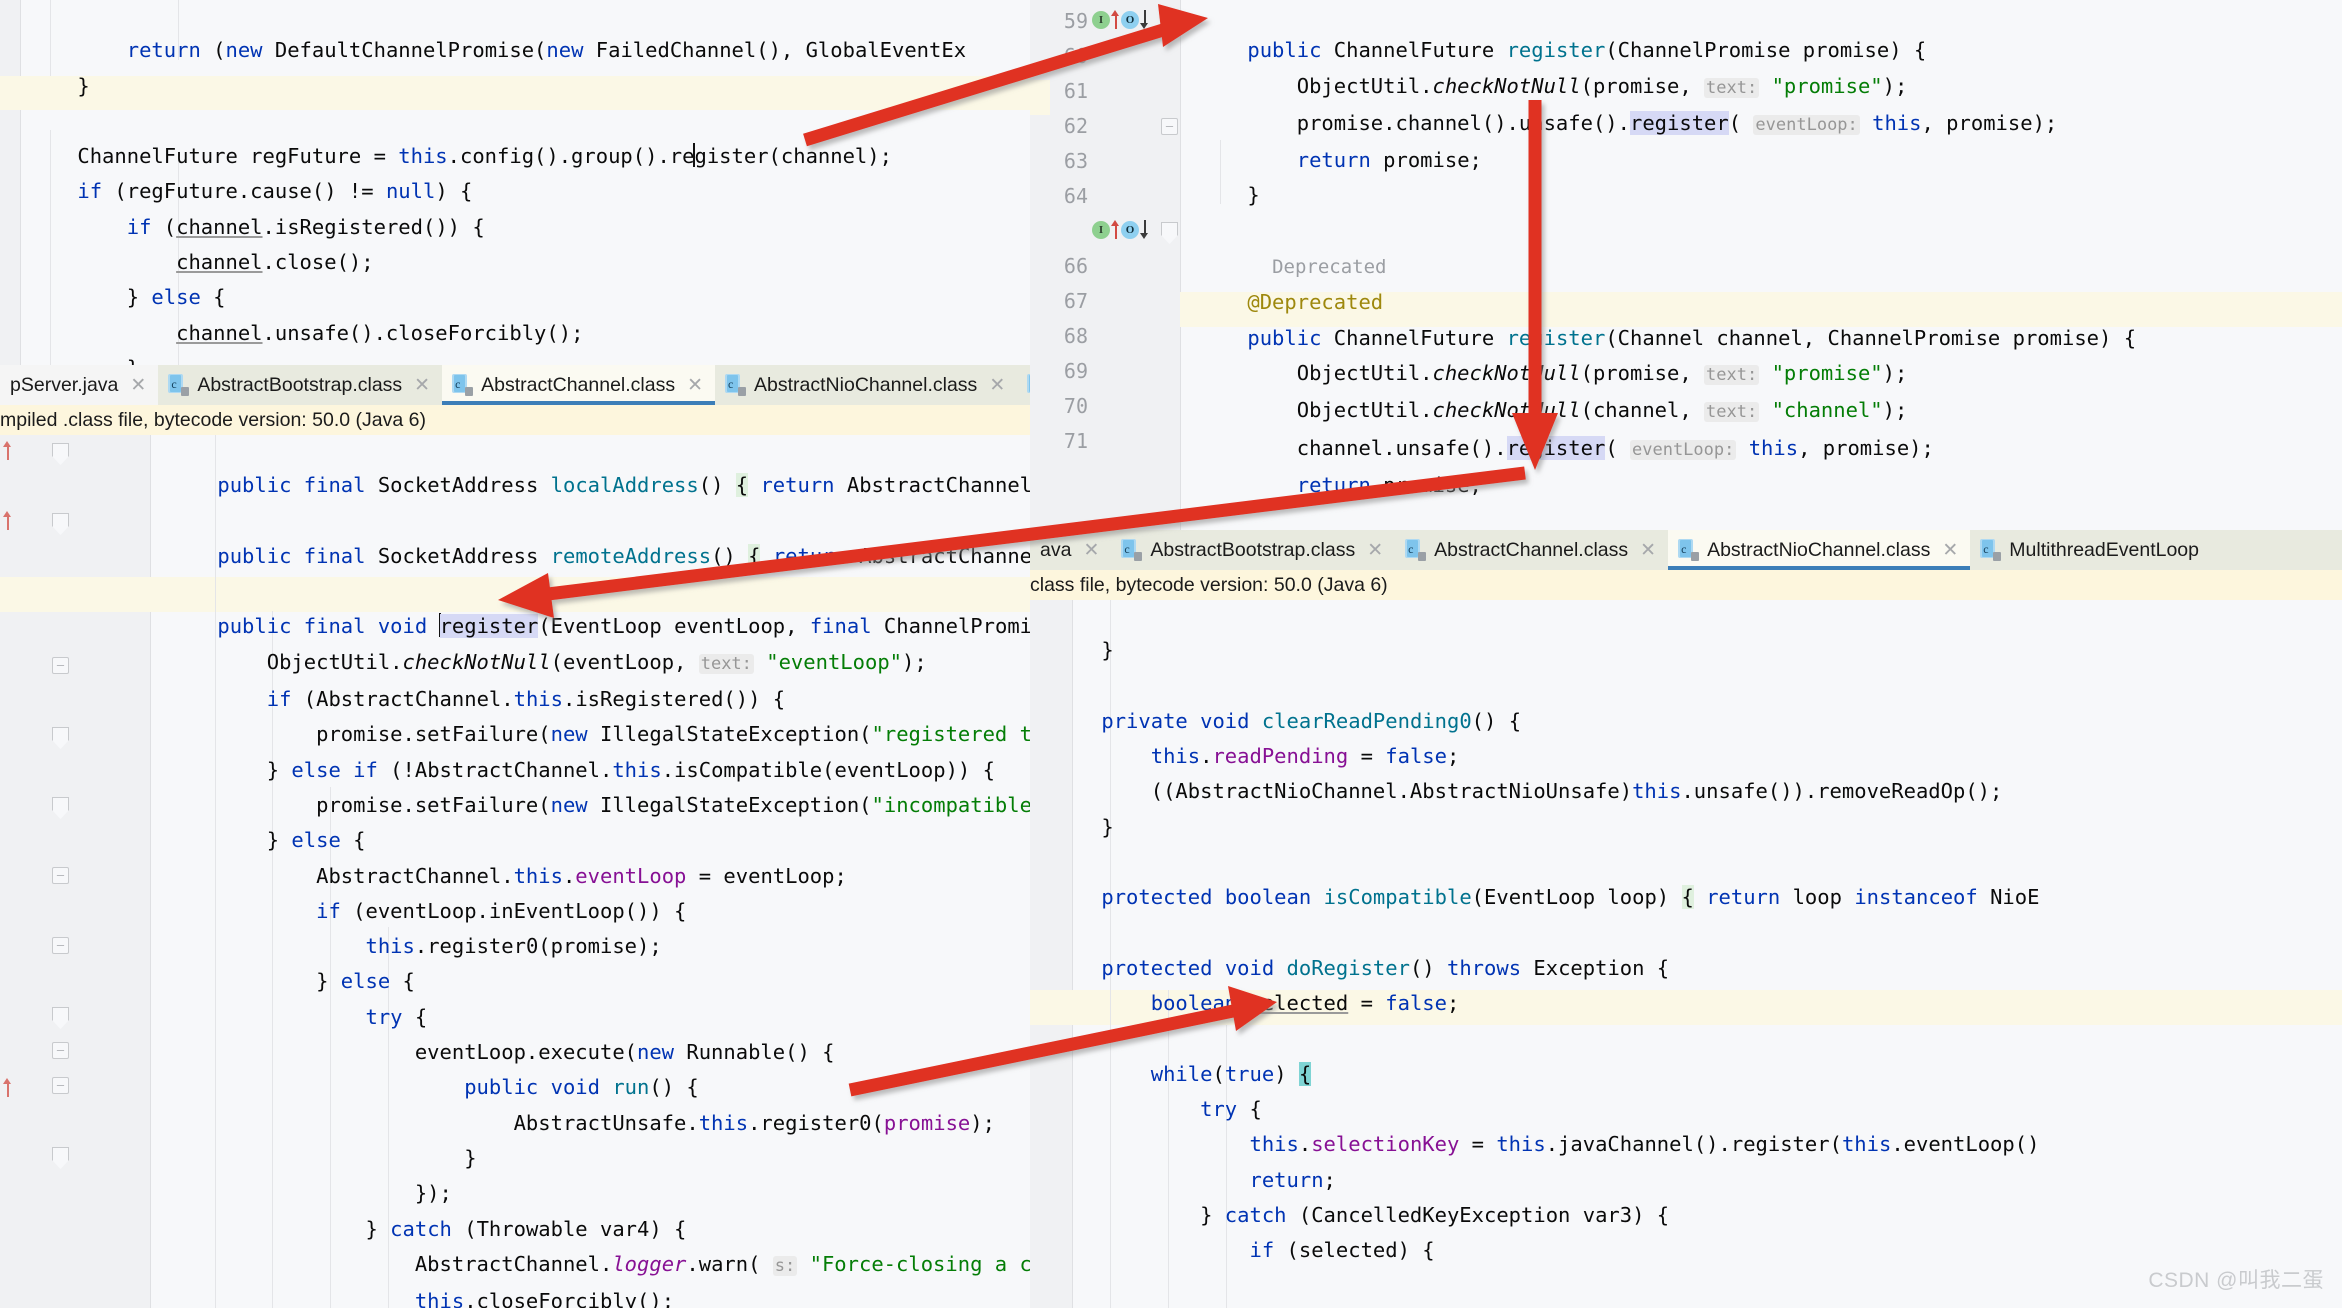  I want to click on fold-marker-line-63: –, so click(1169, 126).